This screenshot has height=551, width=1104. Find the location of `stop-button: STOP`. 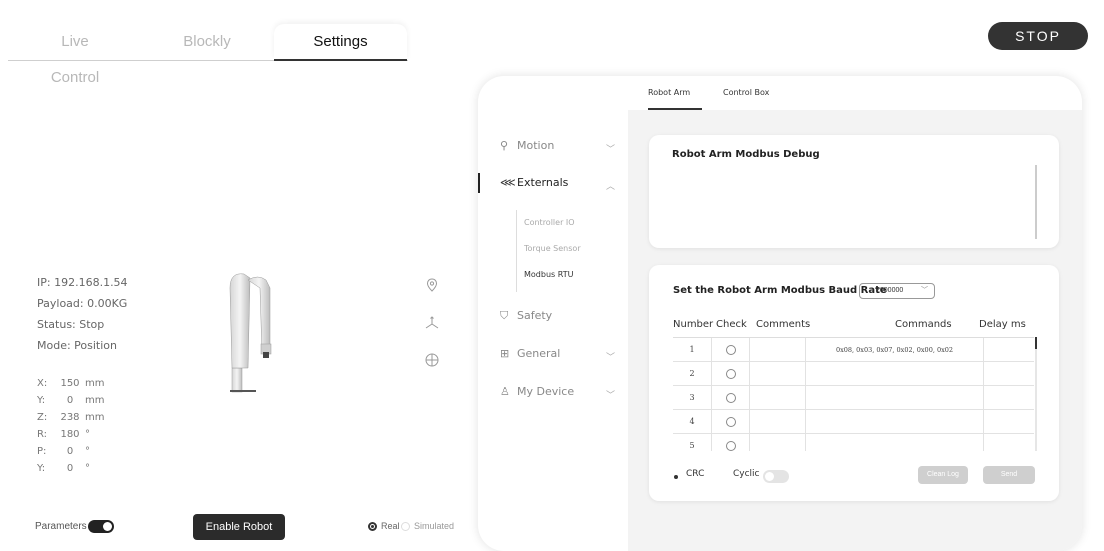

stop-button: STOP is located at coordinates (1038, 36).